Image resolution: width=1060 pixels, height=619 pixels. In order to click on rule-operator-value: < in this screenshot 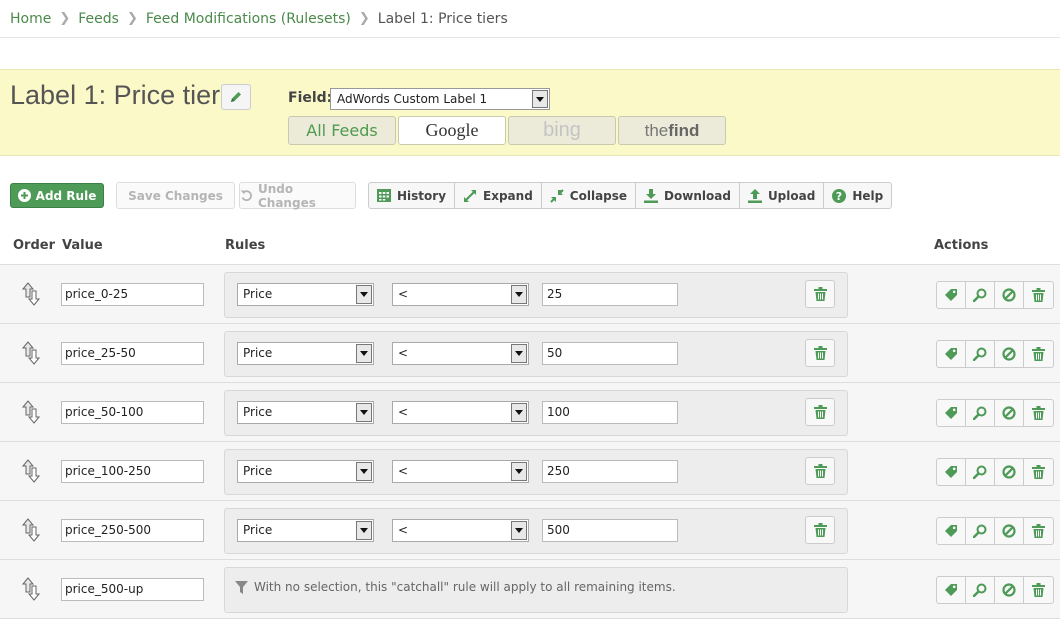, I will do `click(403, 412)`.